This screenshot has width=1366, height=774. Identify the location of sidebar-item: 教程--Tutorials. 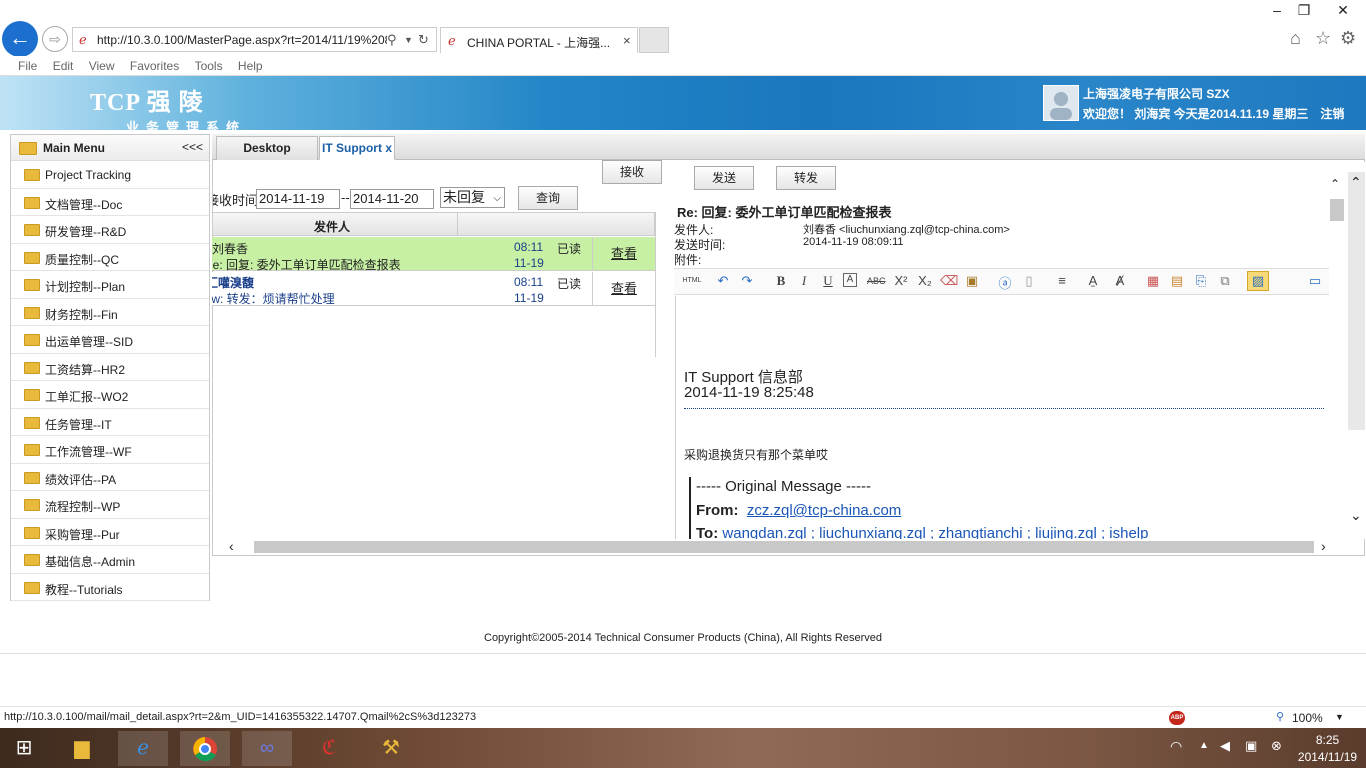
(110, 587).